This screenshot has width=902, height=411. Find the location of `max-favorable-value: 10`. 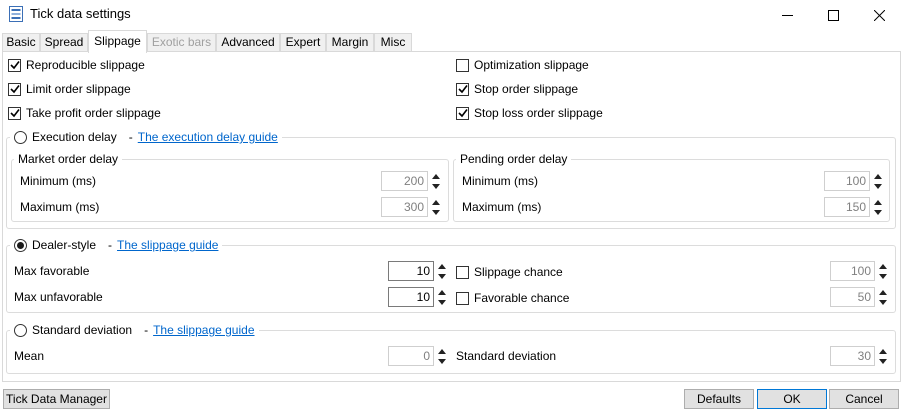

max-favorable-value: 10 is located at coordinates (411, 271).